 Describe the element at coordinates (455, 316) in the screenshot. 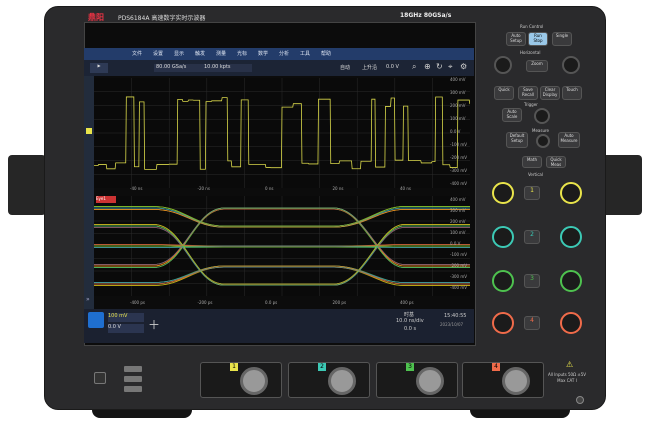

I see `clock-time: 15:40:55` at that location.